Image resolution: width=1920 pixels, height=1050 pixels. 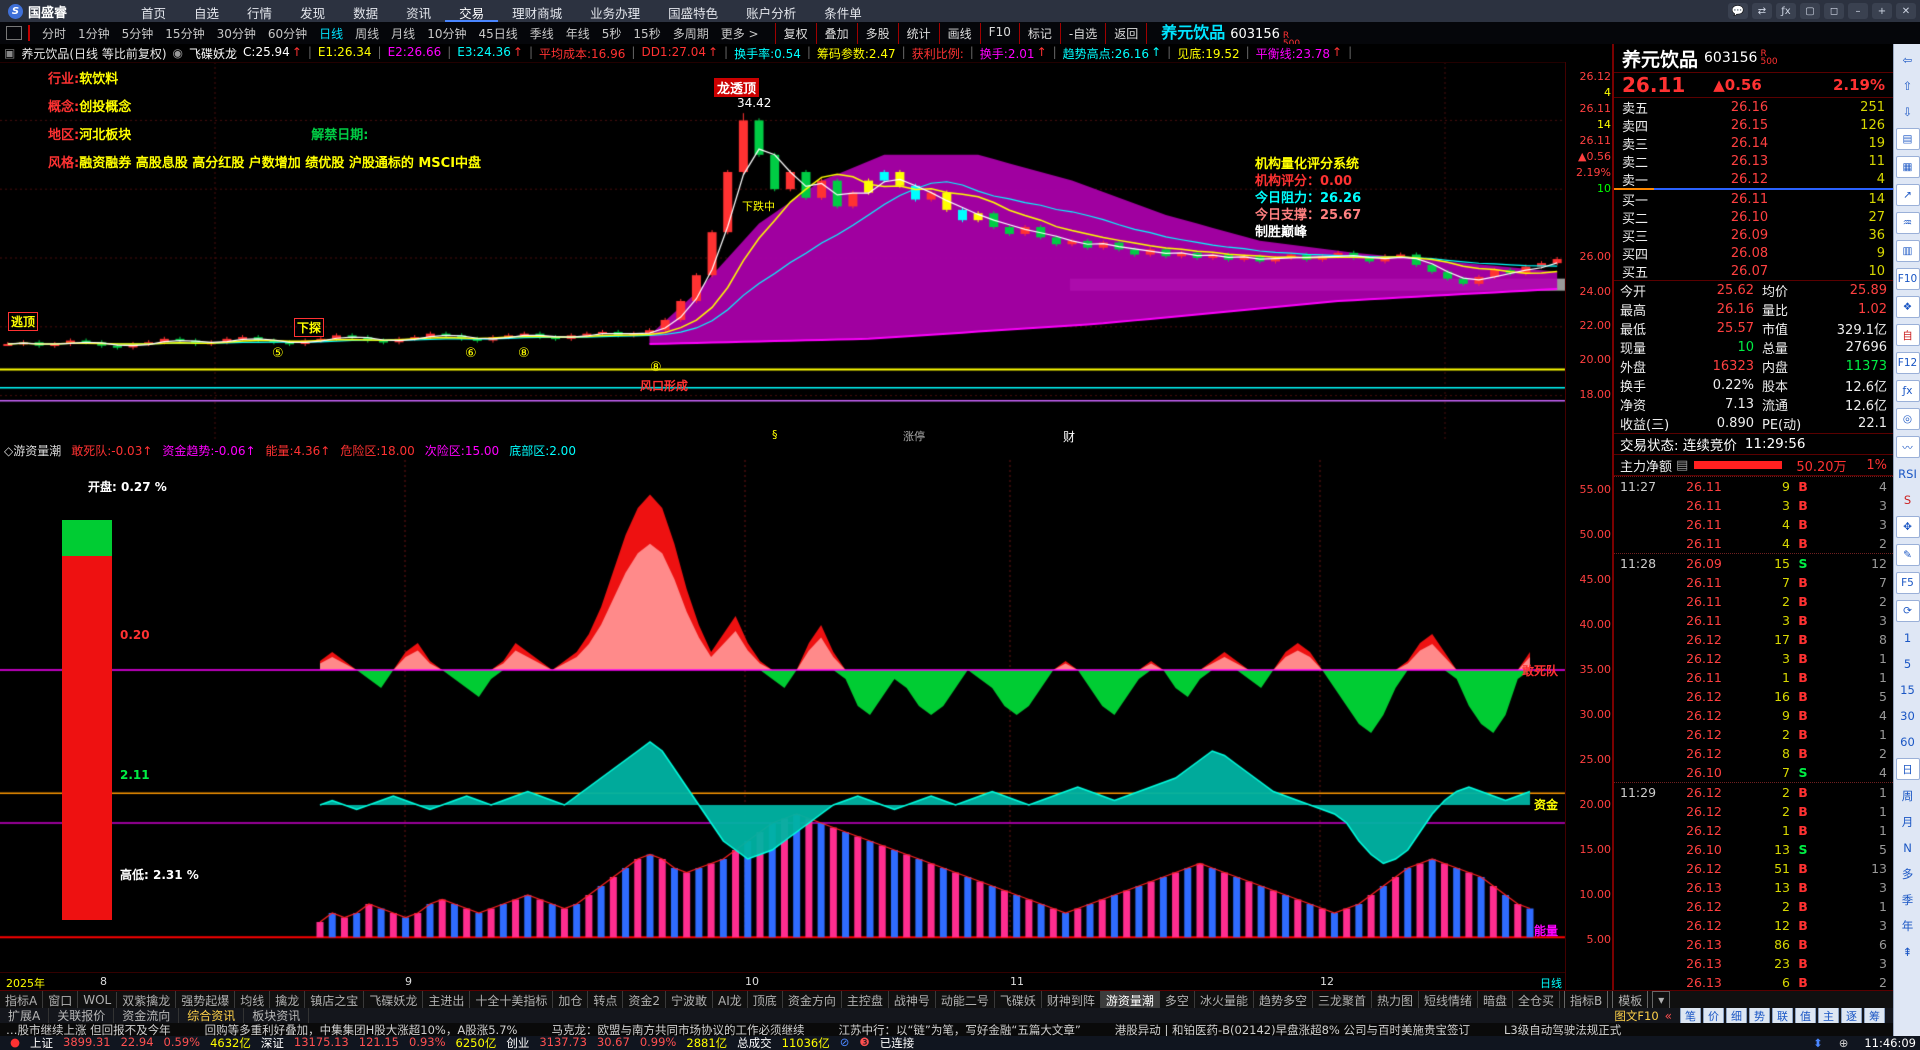 What do you see at coordinates (865, 1000) in the screenshot?
I see `indicator-tab-主控盘: 主控盘` at bounding box center [865, 1000].